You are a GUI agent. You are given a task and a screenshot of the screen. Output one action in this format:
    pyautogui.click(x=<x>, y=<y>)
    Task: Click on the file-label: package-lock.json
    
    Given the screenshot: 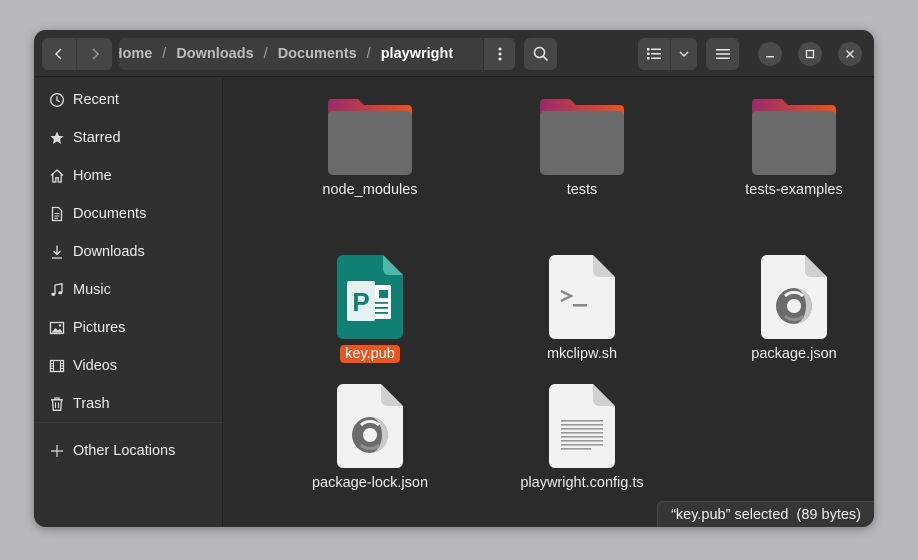 What is the action you would take?
    pyautogui.click(x=370, y=483)
    